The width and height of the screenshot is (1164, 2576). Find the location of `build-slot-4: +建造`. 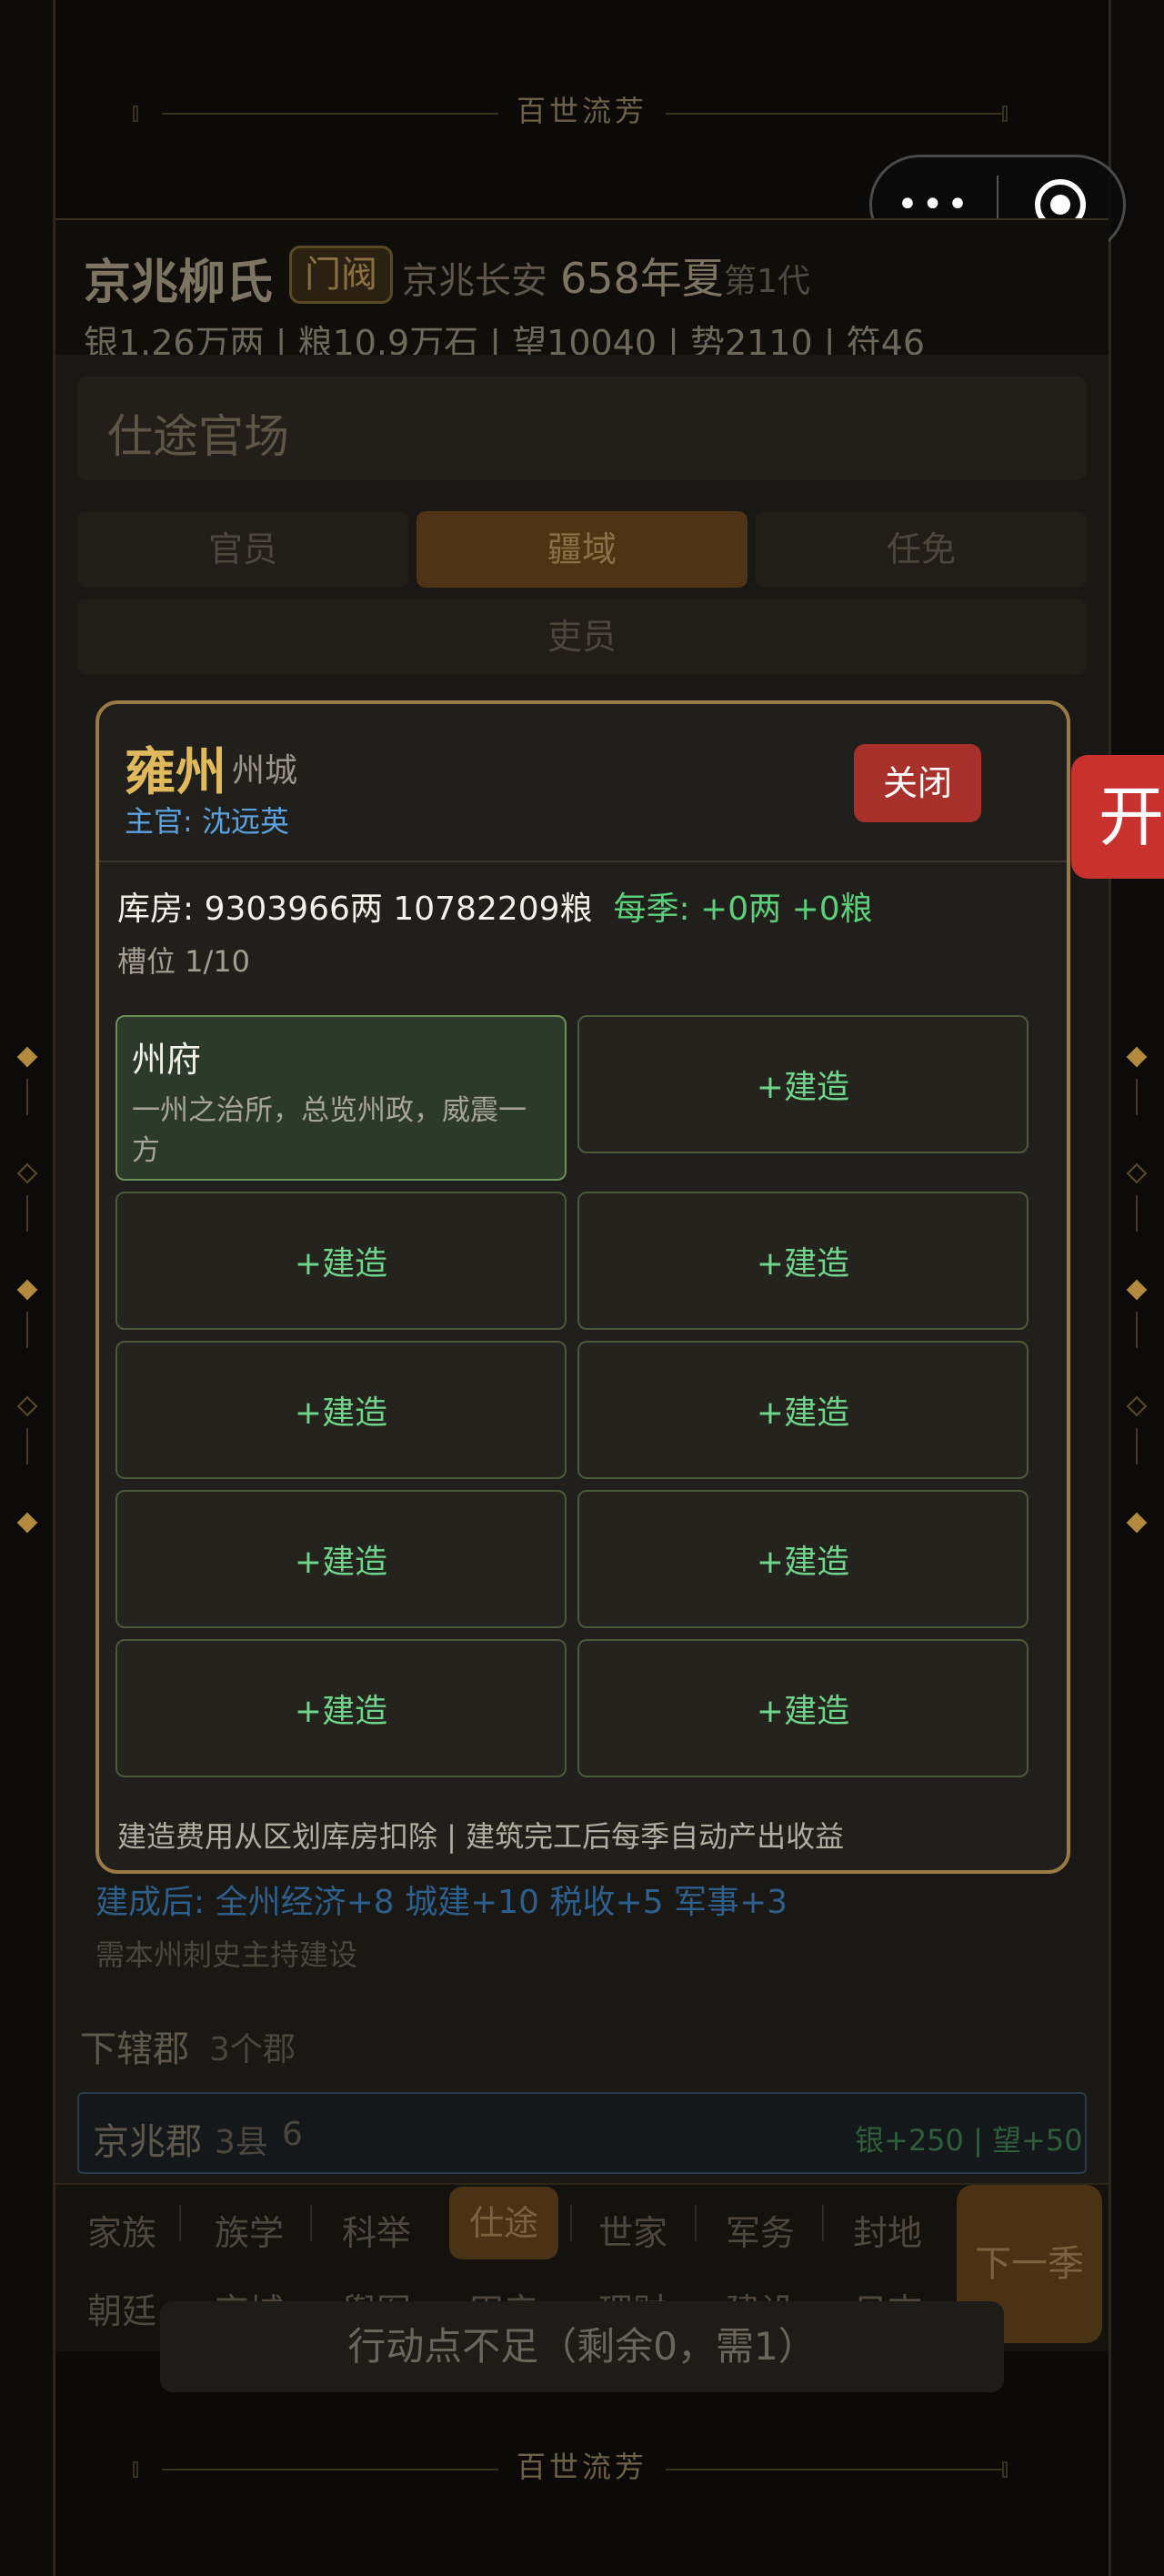

build-slot-4: +建造 is located at coordinates (803, 1261).